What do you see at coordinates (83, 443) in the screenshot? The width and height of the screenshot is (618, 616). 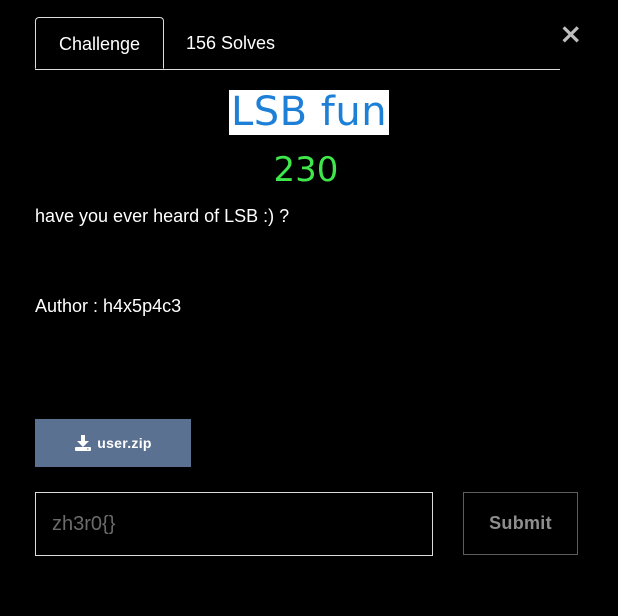 I see `download-icon` at bounding box center [83, 443].